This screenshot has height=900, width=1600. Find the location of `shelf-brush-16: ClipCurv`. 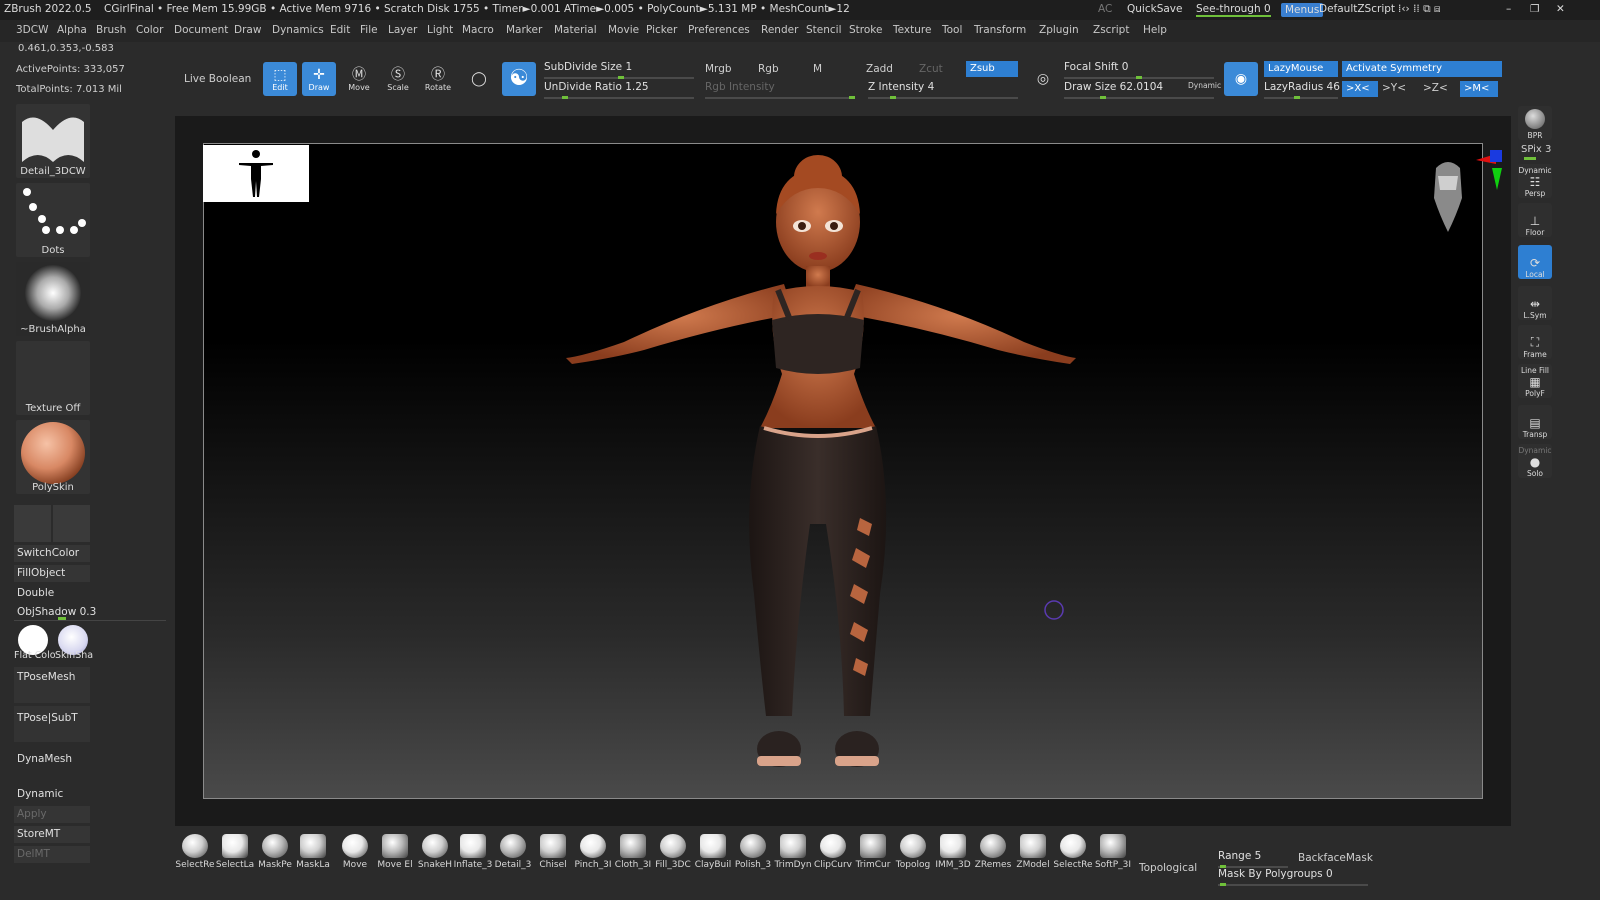

shelf-brush-16: ClipCurv is located at coordinates (833, 851).